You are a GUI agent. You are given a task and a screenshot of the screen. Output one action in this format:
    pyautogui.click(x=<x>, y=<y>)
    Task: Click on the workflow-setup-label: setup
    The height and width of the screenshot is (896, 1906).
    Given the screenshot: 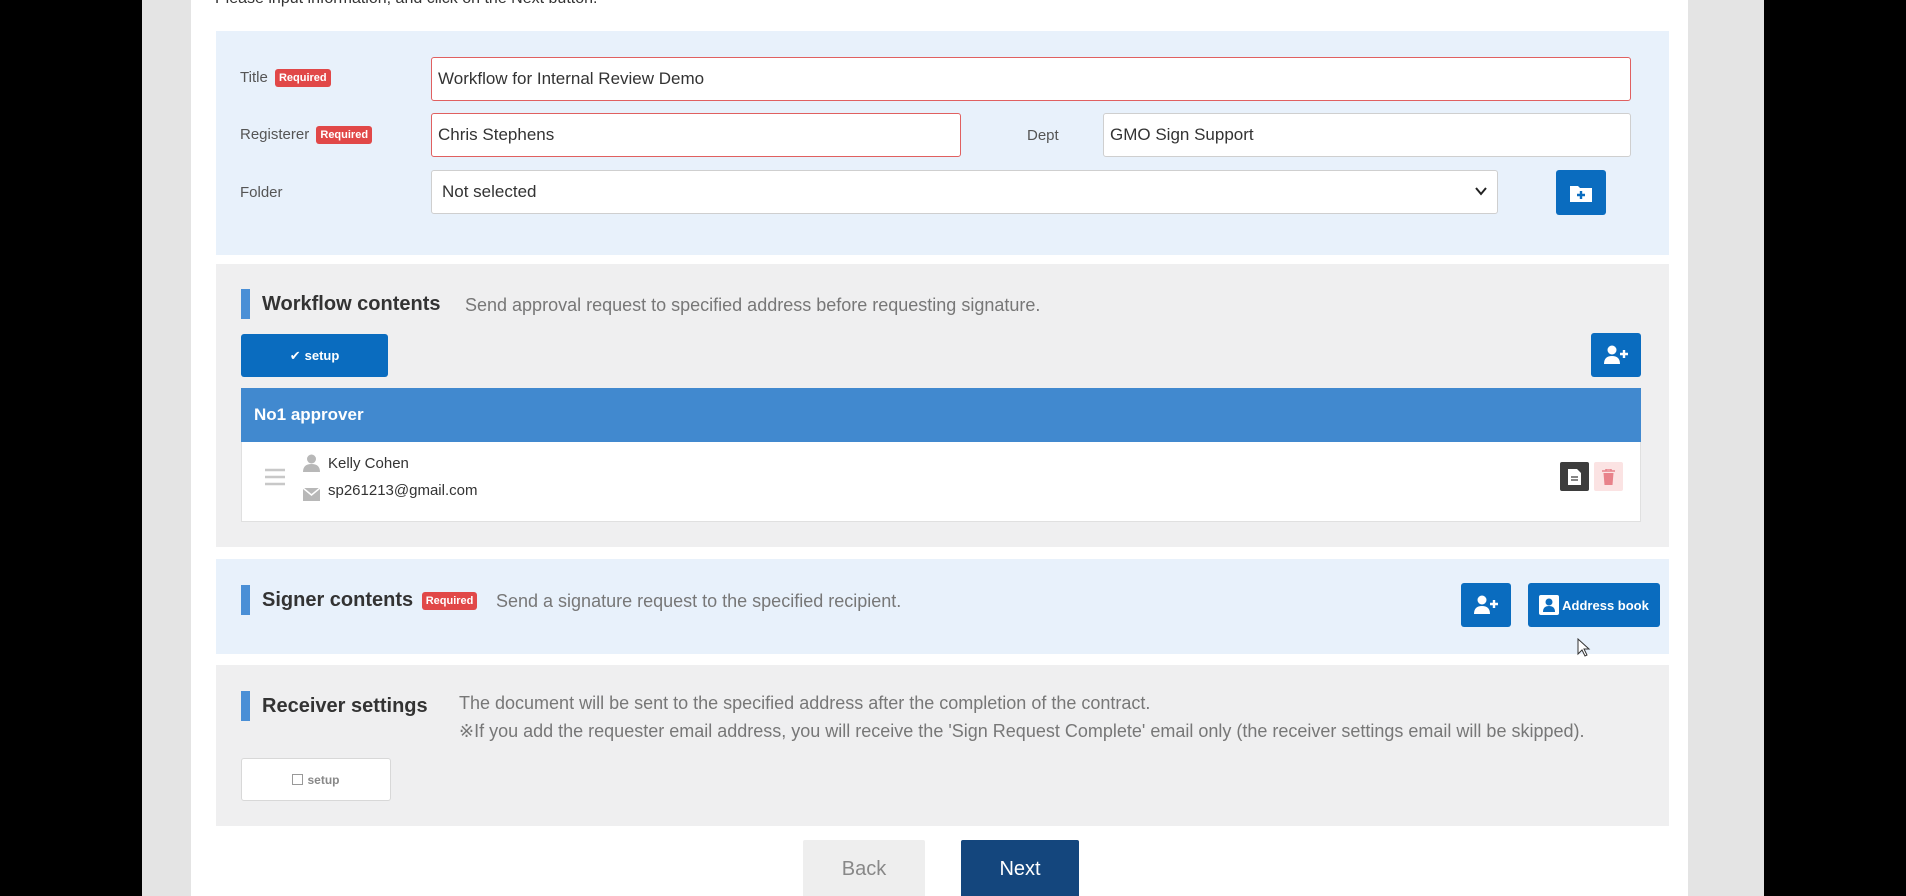 What is the action you would take?
    pyautogui.click(x=322, y=355)
    